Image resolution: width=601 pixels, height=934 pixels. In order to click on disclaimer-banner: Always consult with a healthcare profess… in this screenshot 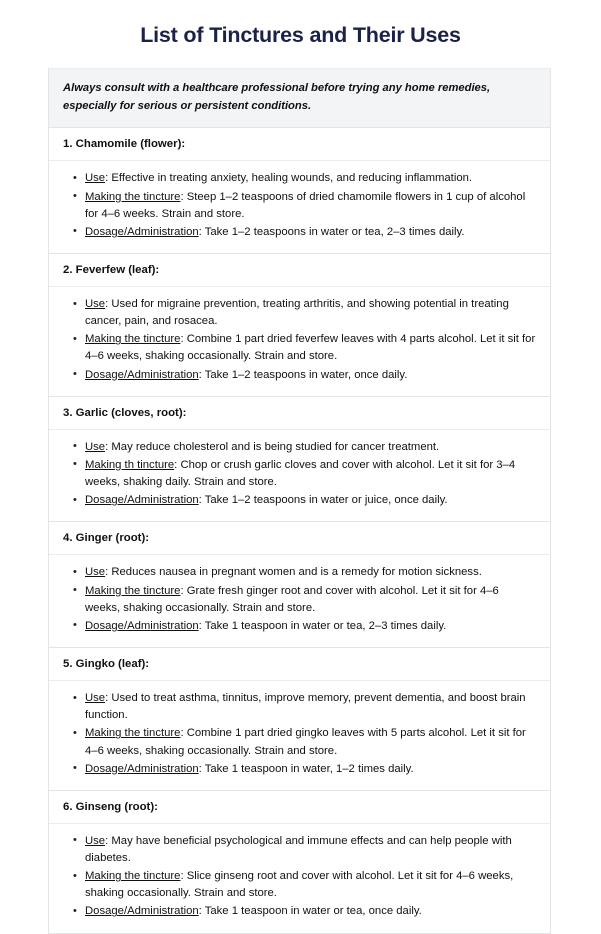, I will do `click(299, 99)`.